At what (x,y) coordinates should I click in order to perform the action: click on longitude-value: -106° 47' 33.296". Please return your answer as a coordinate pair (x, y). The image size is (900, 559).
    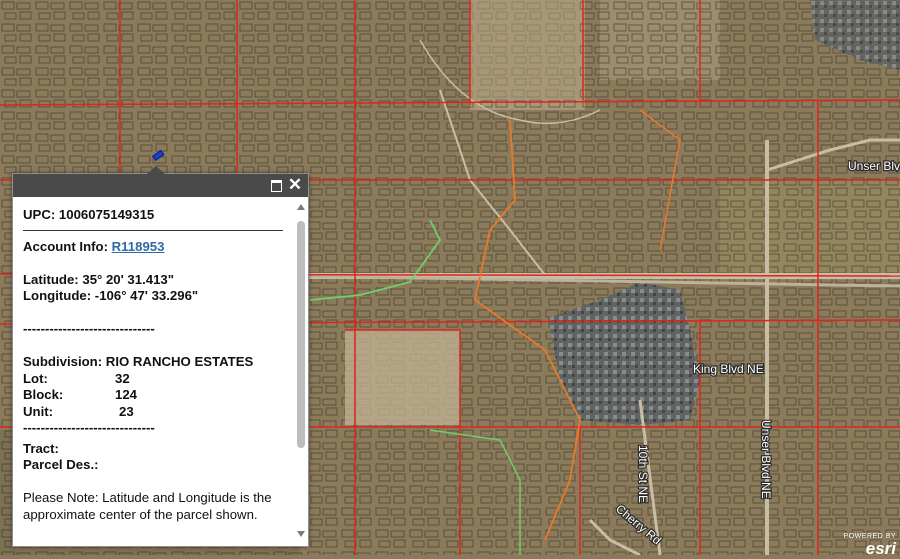
    Looking at the image, I should click on (146, 295).